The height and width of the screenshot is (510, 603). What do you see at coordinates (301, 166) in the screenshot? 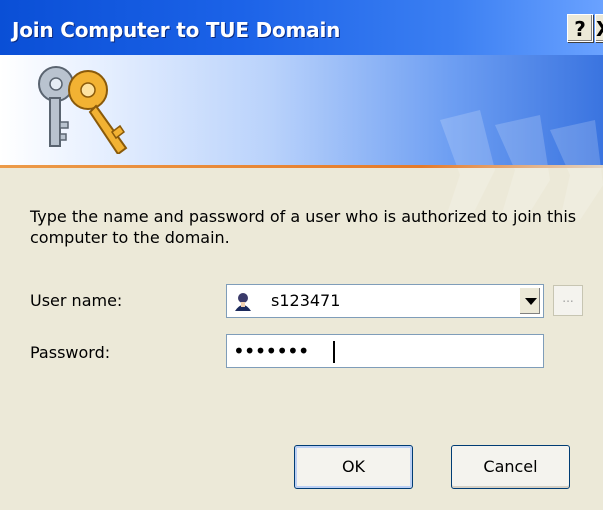
I see `banner-divider` at bounding box center [301, 166].